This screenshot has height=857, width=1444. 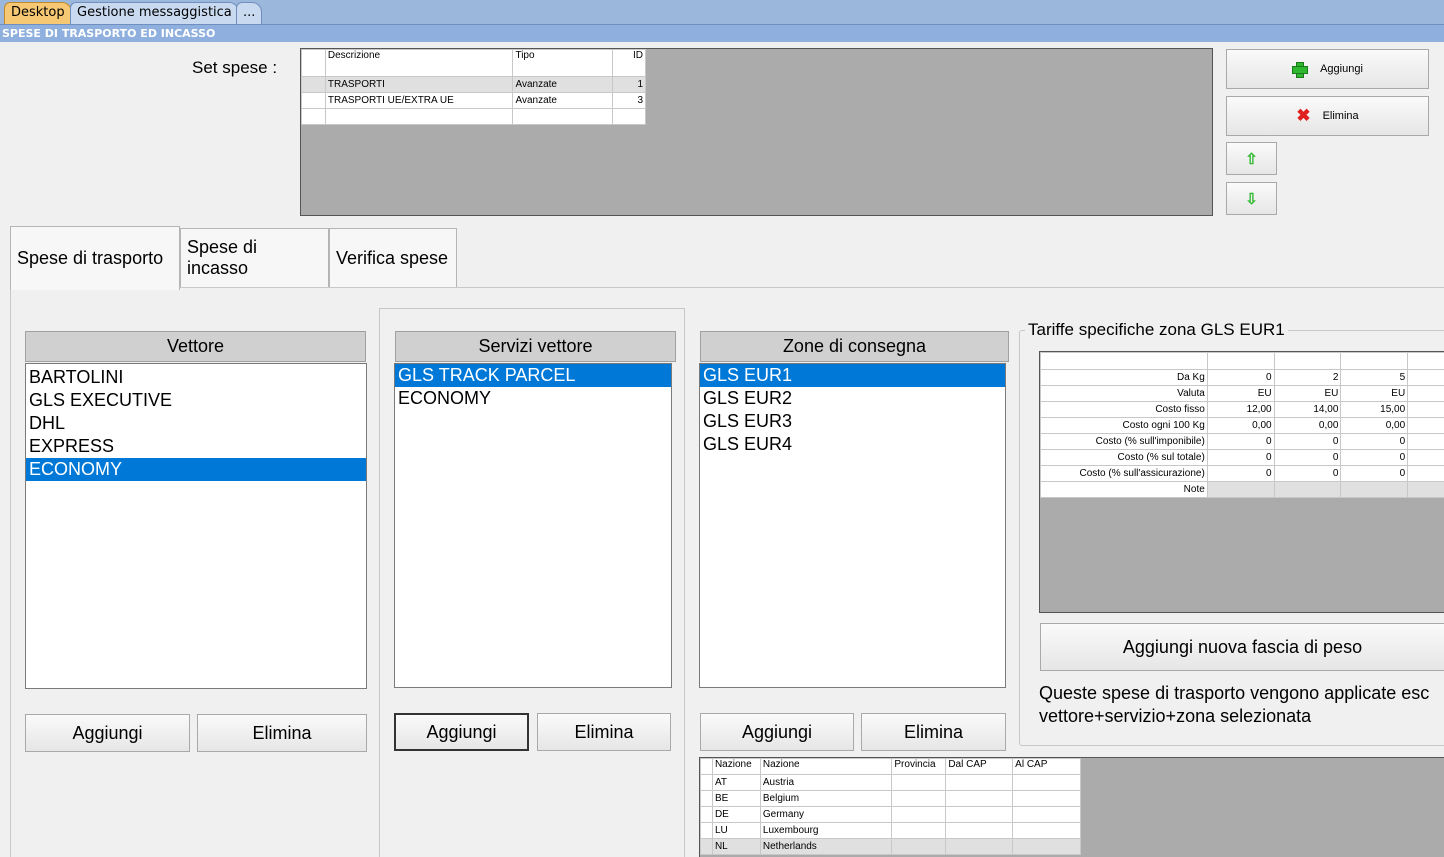 What do you see at coordinates (890, 846) in the screenshot?
I see `table-row: NL Netherlands` at bounding box center [890, 846].